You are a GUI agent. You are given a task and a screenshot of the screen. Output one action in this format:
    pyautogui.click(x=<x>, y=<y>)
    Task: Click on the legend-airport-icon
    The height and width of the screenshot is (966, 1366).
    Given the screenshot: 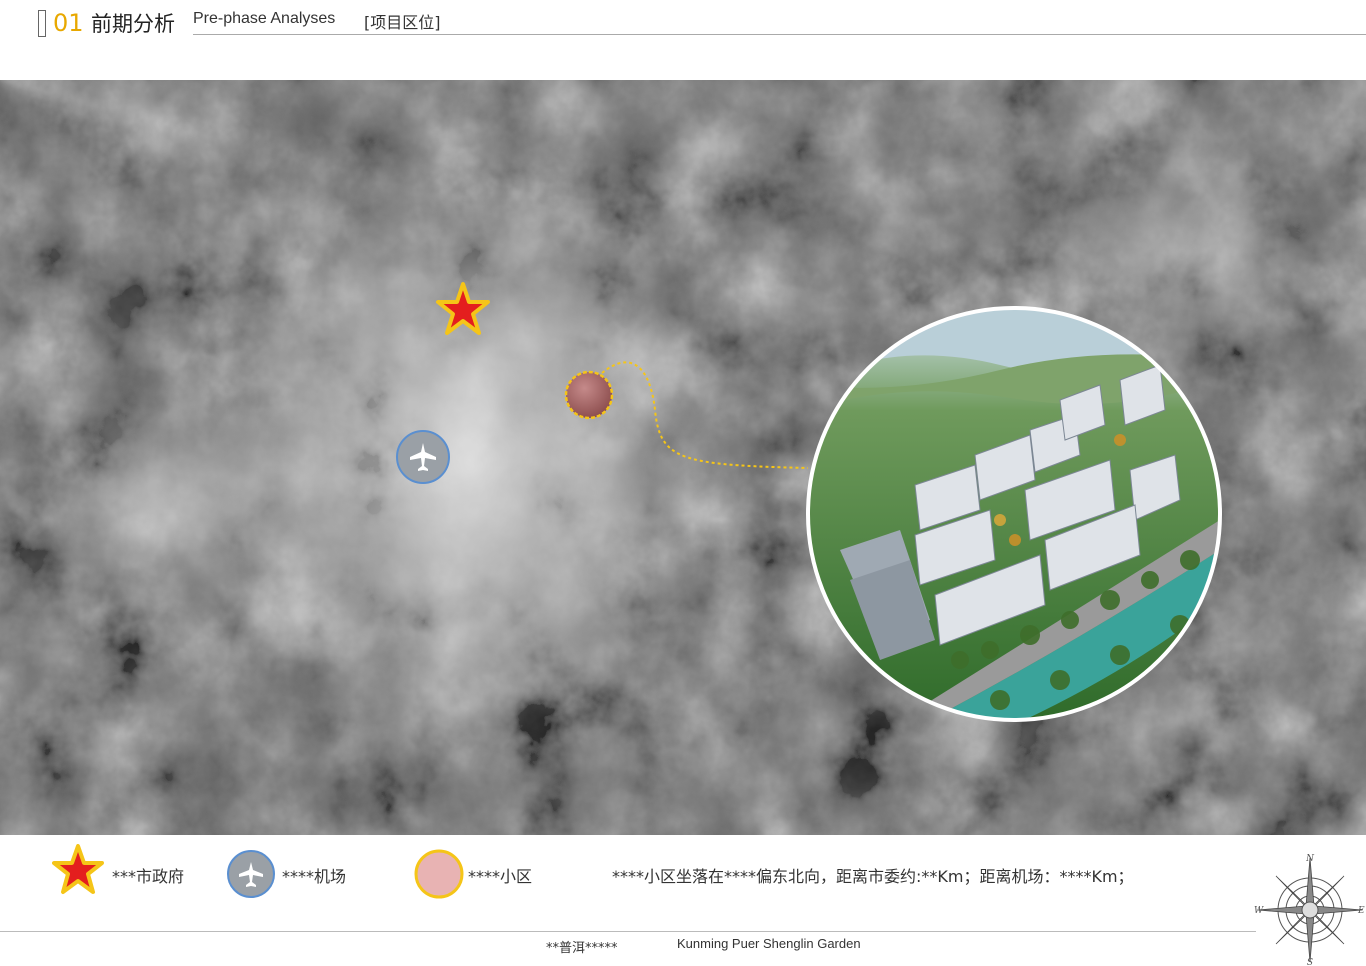 What is the action you would take?
    pyautogui.click(x=251, y=874)
    